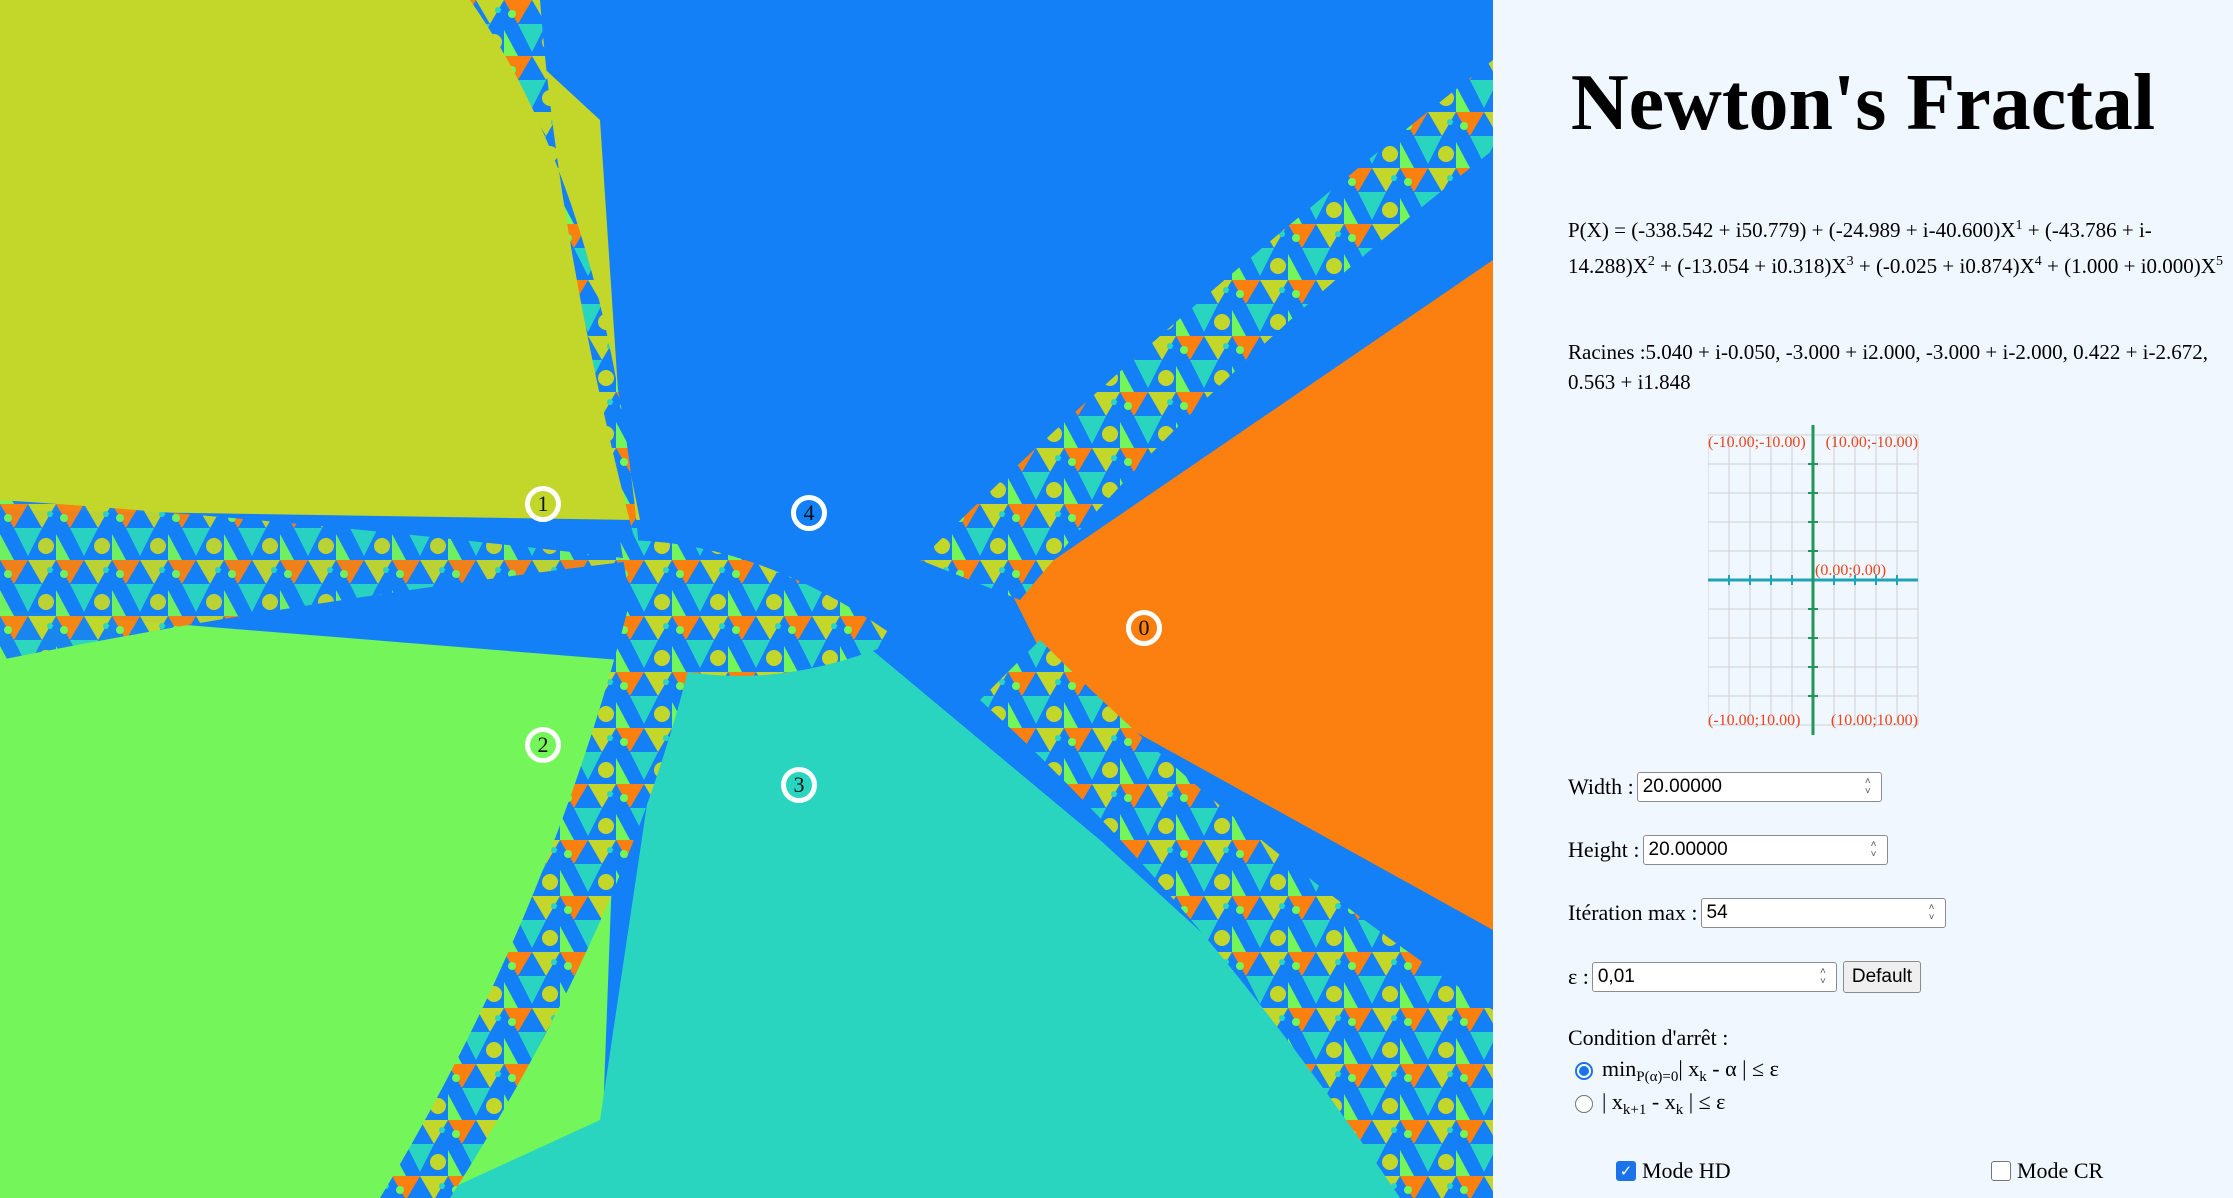 The height and width of the screenshot is (1198, 2233). What do you see at coordinates (1823, 913) in the screenshot?
I see `iterations-input: 54 ˄ ˅` at bounding box center [1823, 913].